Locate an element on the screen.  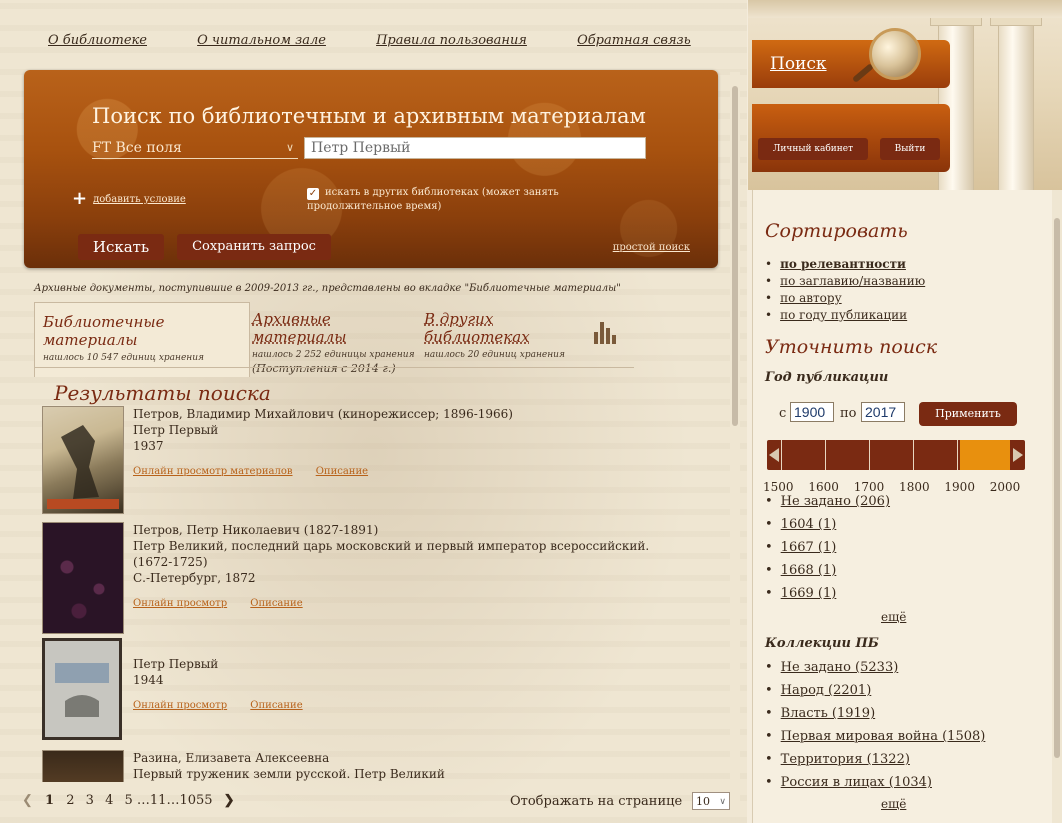
sort-year: по году публикации is located at coordinates (845, 315).